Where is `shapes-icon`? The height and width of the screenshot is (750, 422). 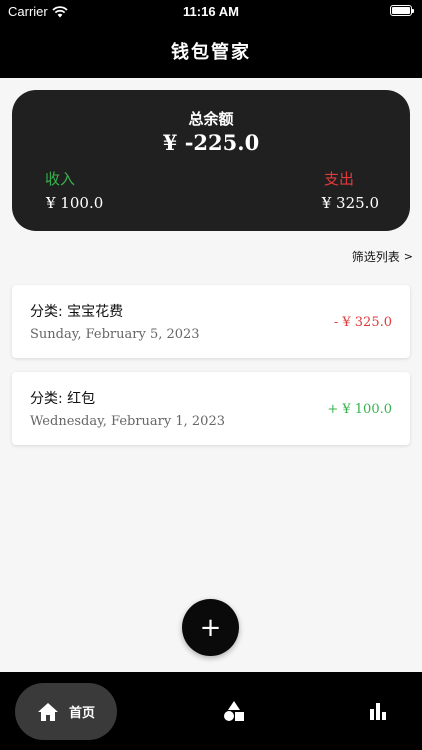
shapes-icon is located at coordinates (234, 711).